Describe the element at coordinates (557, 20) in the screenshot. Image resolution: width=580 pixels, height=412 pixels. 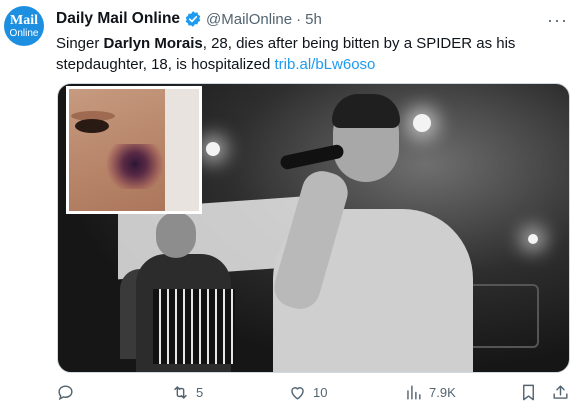
I see `more-options-button: ···` at that location.